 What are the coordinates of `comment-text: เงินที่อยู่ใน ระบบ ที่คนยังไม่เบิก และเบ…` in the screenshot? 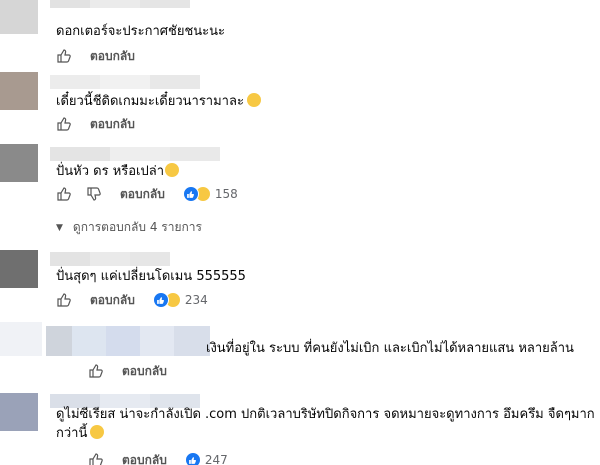 It's located at (390, 348).